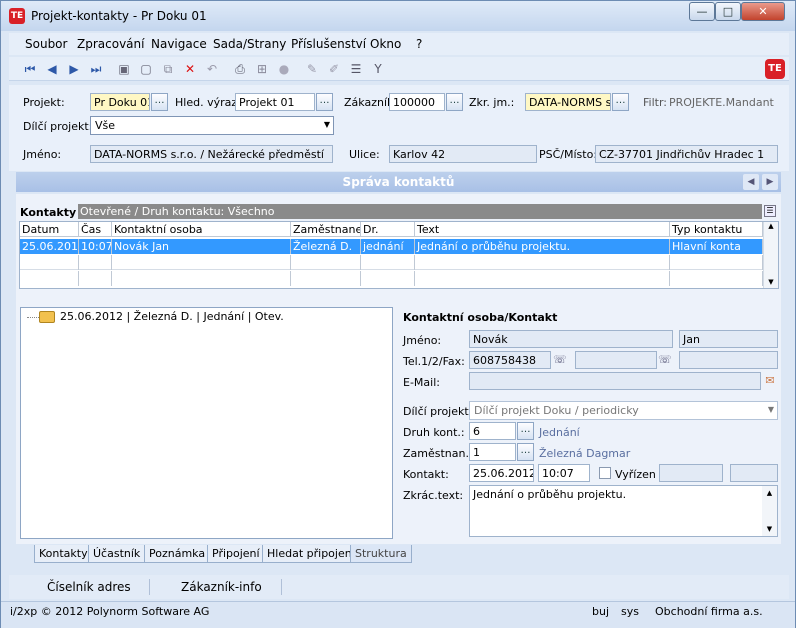 The width and height of the screenshot is (796, 628). Describe the element at coordinates (763, 11) in the screenshot. I see `close-button: ✕` at that location.